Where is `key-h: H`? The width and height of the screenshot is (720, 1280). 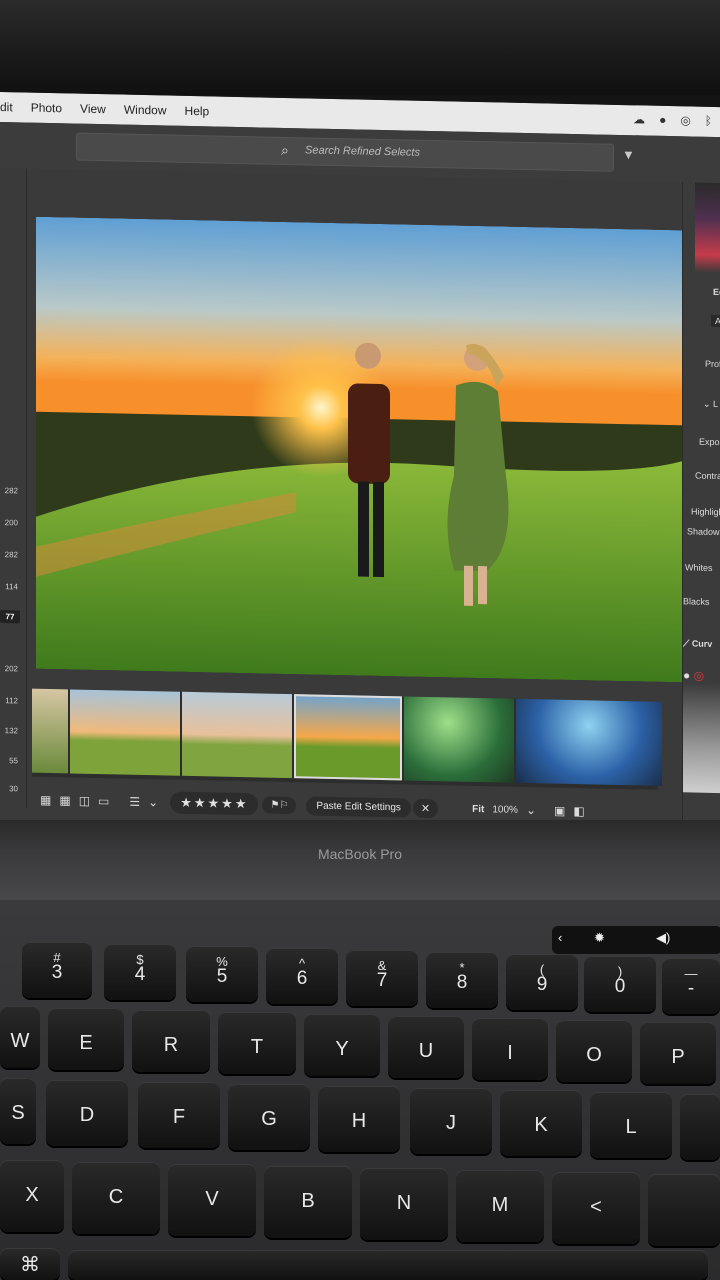 key-h: H is located at coordinates (359, 1119).